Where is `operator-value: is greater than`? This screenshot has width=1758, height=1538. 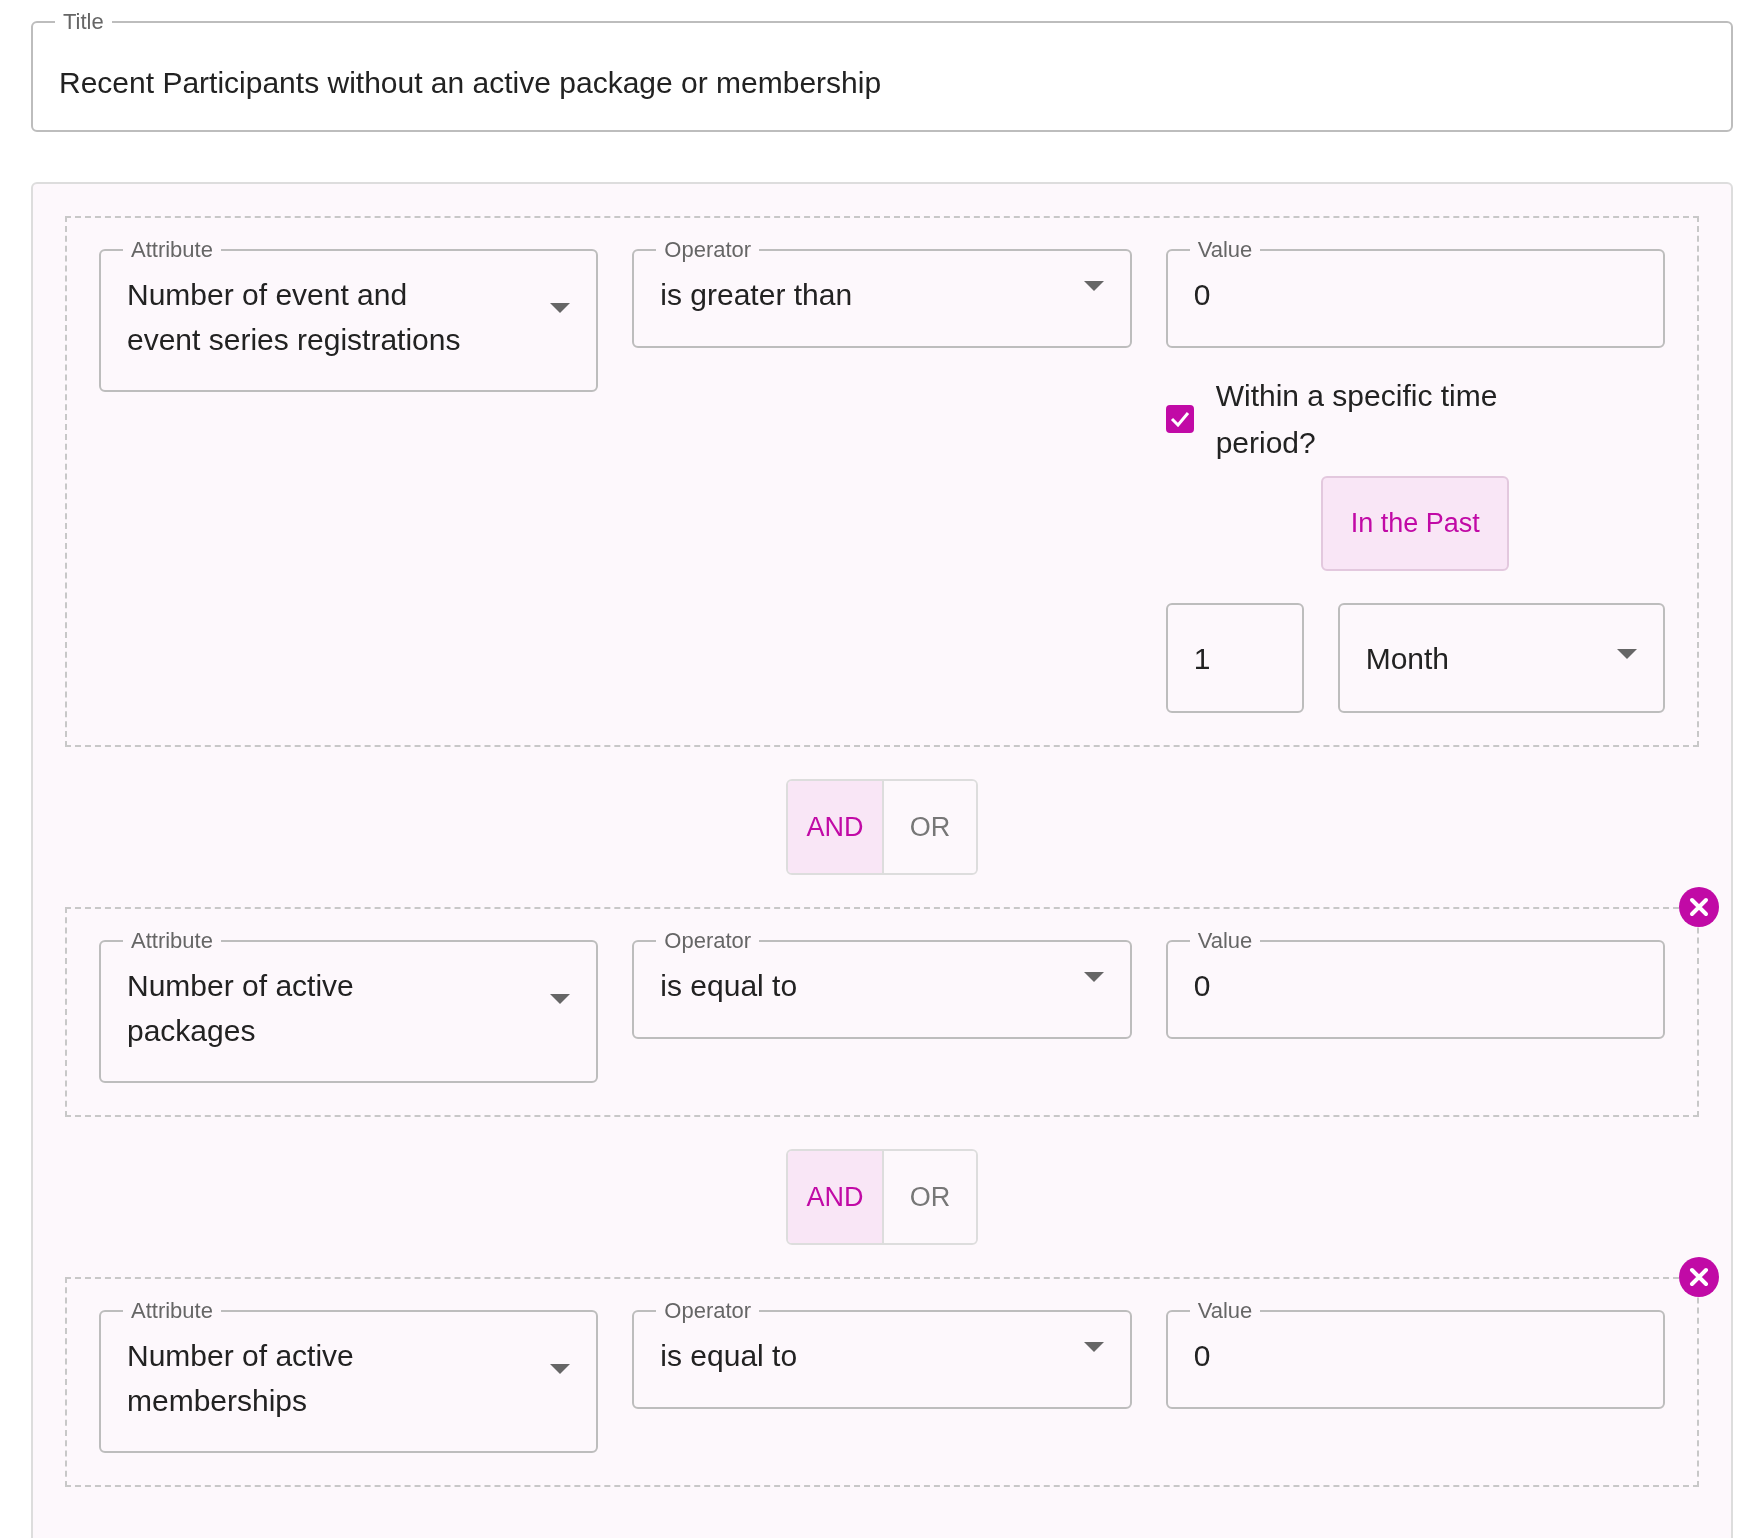
operator-value: is greater than is located at coordinates (756, 295).